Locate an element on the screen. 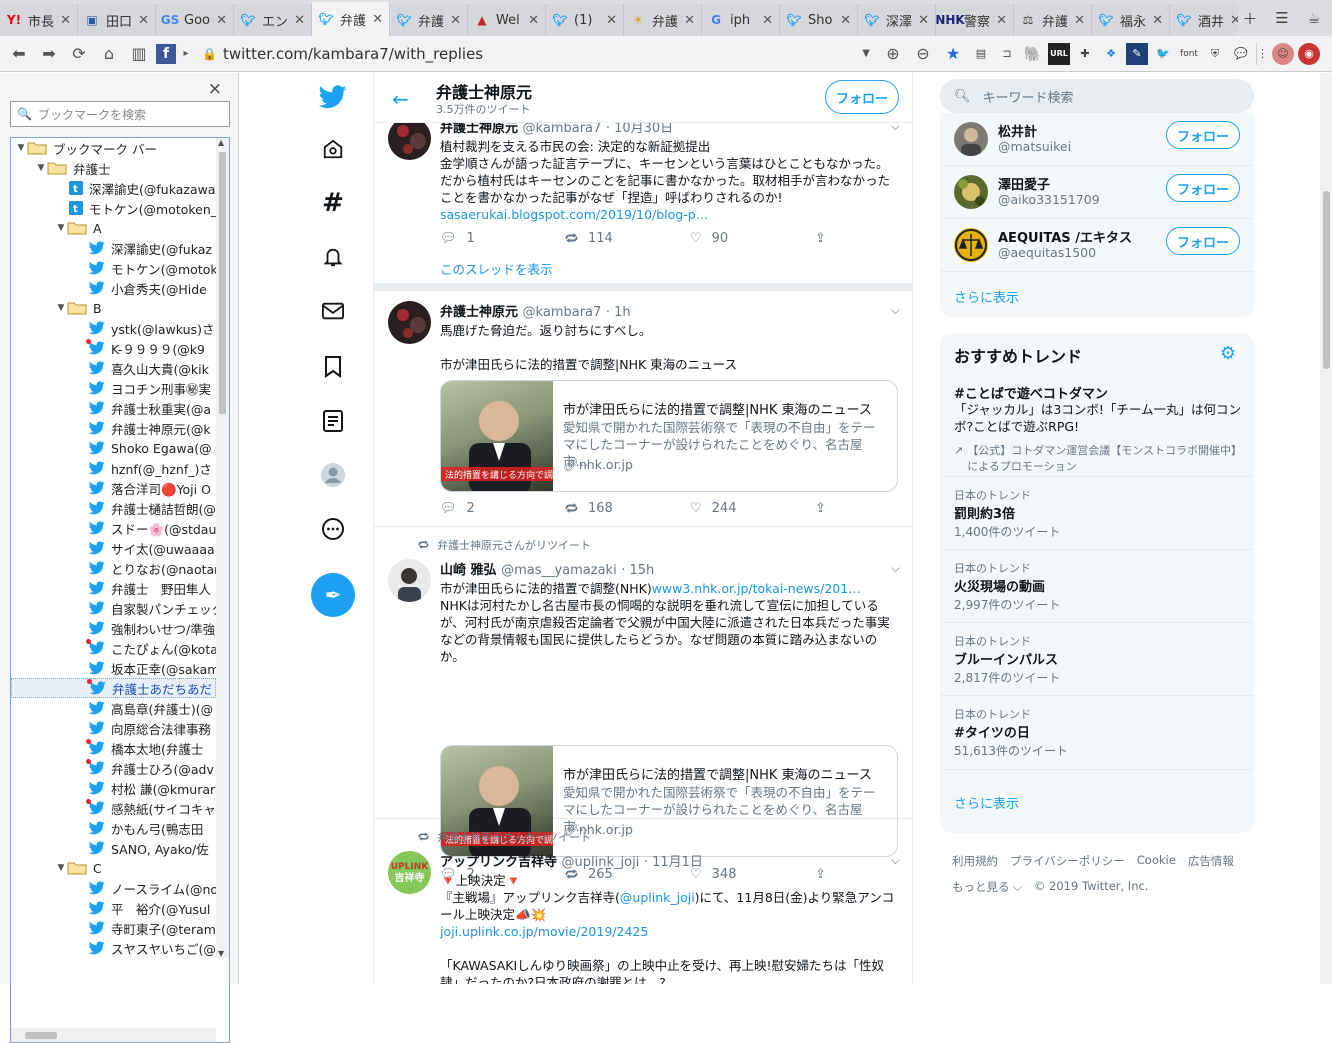 This screenshot has width=1332, height=1043. bookmark-folder: ▼ A is located at coordinates (113, 228).